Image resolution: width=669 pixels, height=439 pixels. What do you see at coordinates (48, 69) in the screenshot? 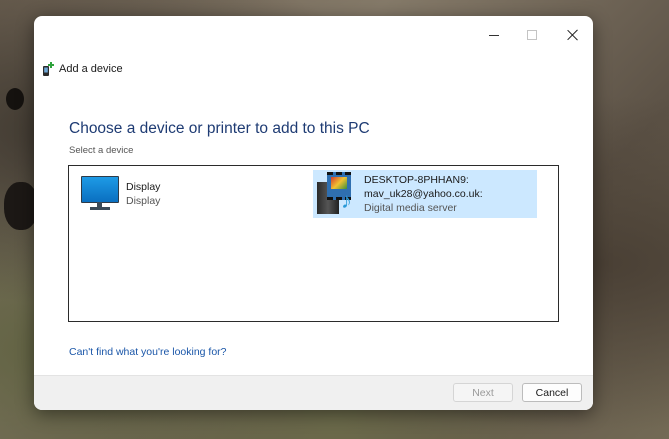
I see `add-device-icon` at bounding box center [48, 69].